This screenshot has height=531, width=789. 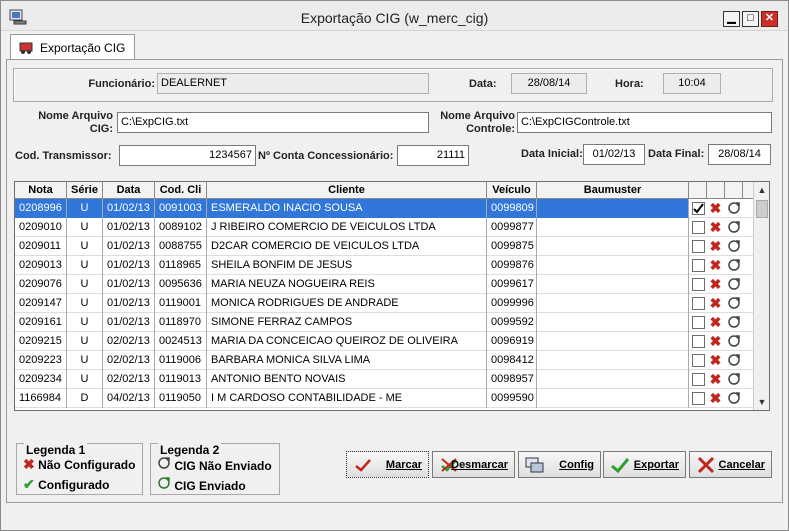 I want to click on cell-nota: 0209215, so click(x=41, y=341).